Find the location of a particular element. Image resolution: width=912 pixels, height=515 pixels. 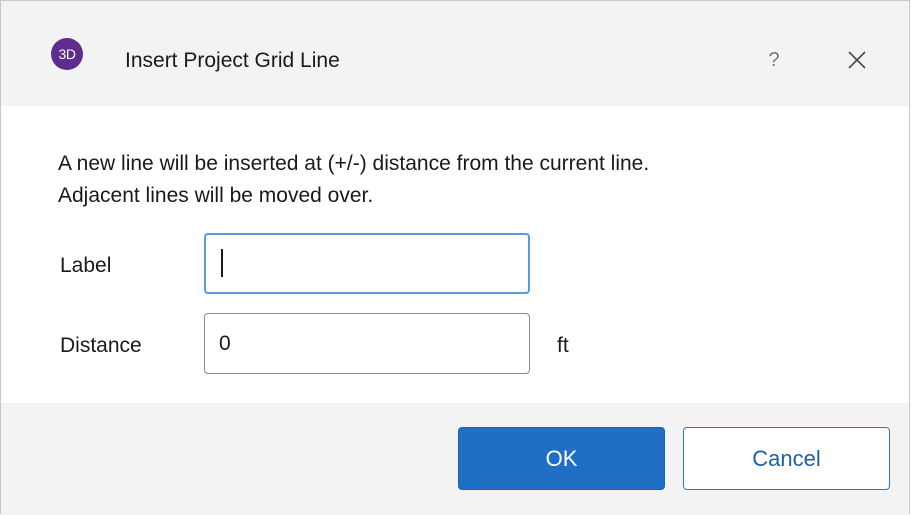

cancel-button: Cancel is located at coordinates (786, 458).